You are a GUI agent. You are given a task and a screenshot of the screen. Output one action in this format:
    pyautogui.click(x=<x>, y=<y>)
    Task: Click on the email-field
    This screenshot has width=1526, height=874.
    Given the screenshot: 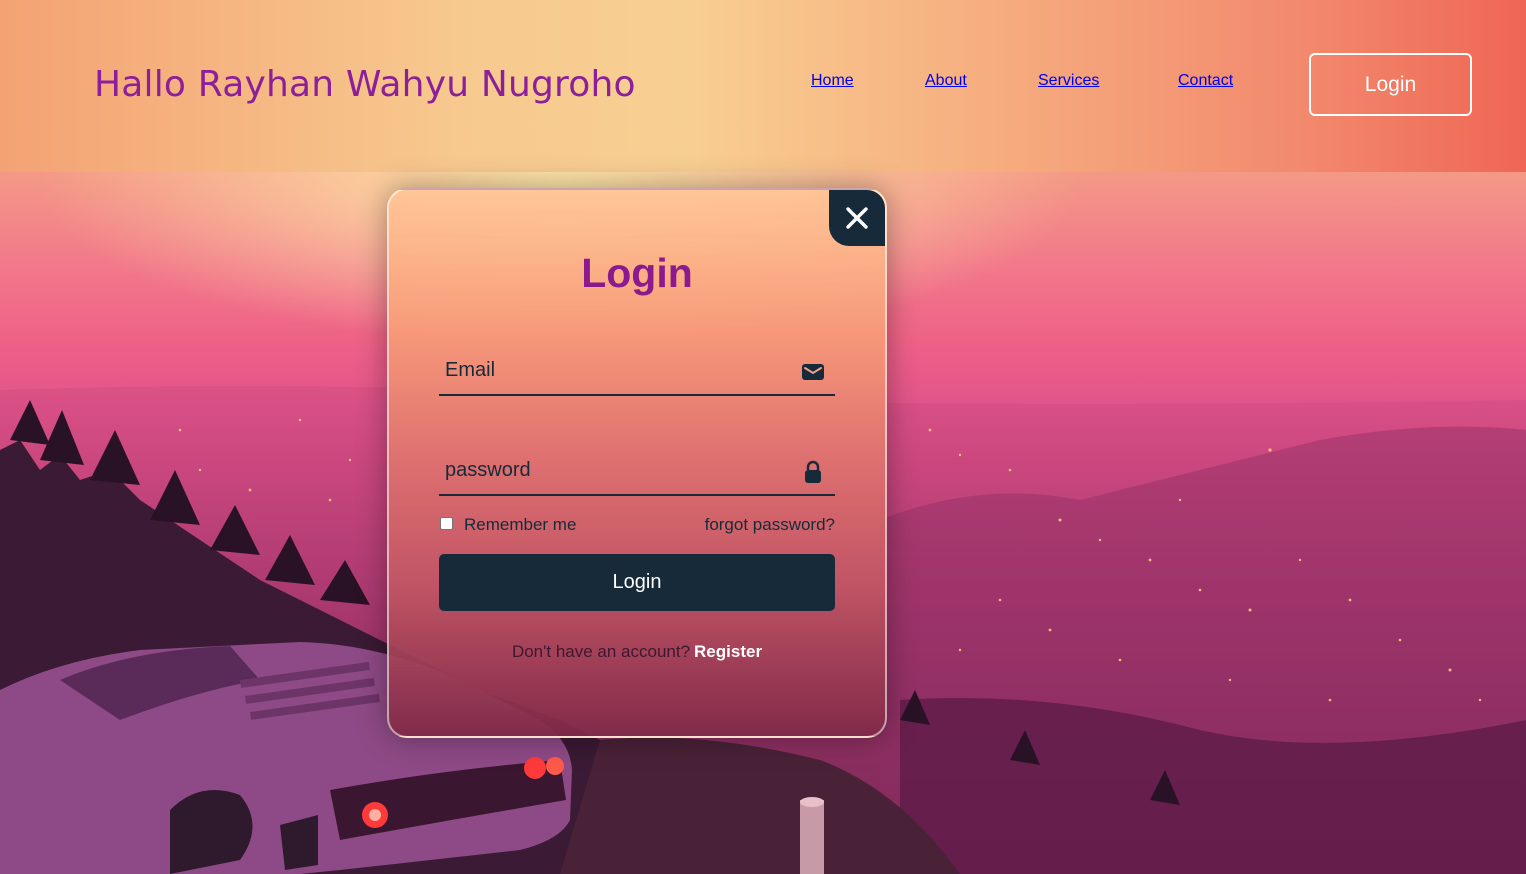 What is the action you would take?
    pyautogui.click(x=619, y=370)
    